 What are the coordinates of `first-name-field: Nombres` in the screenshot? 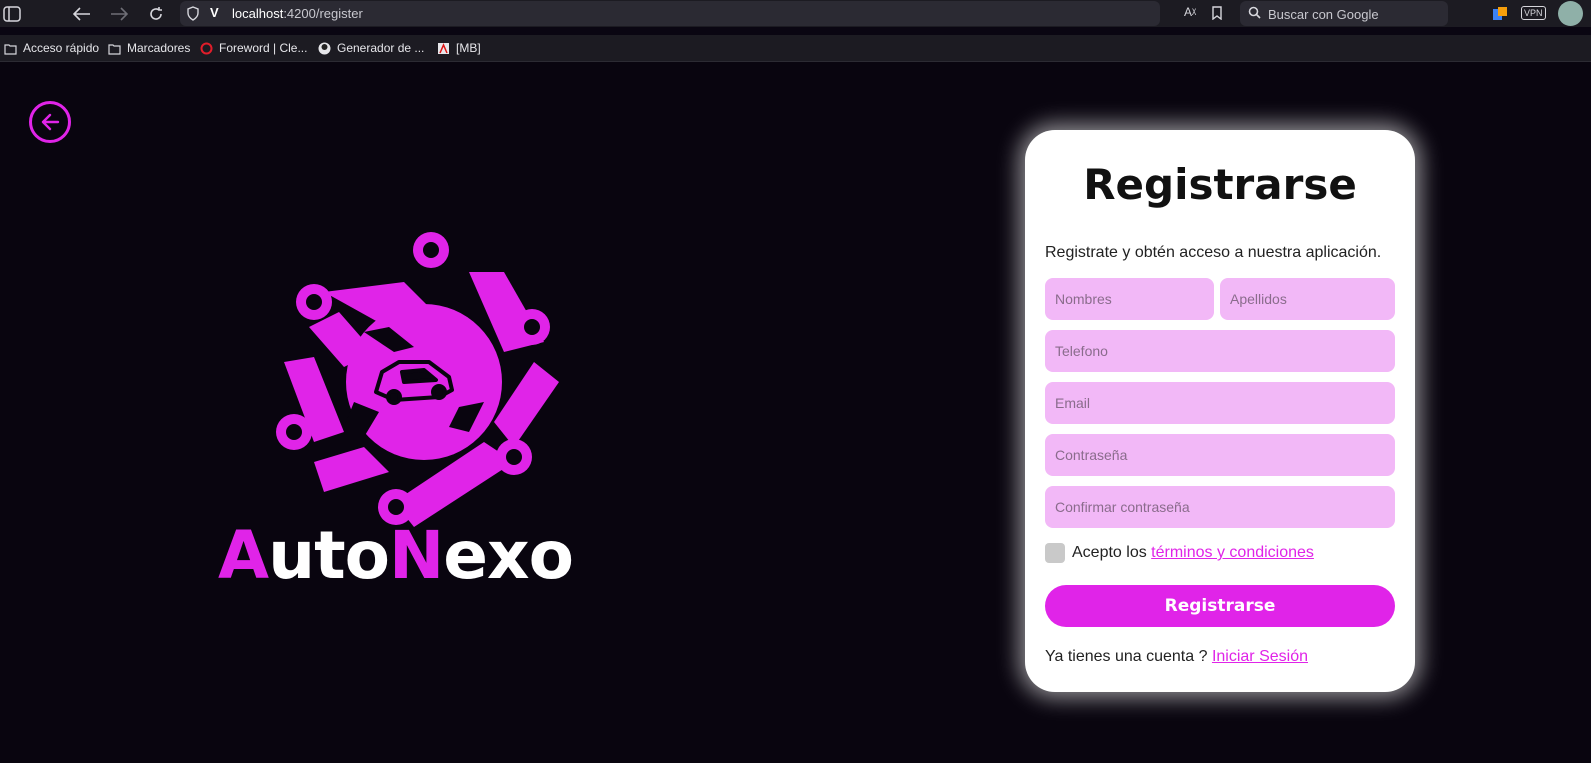 It's located at (1129, 299).